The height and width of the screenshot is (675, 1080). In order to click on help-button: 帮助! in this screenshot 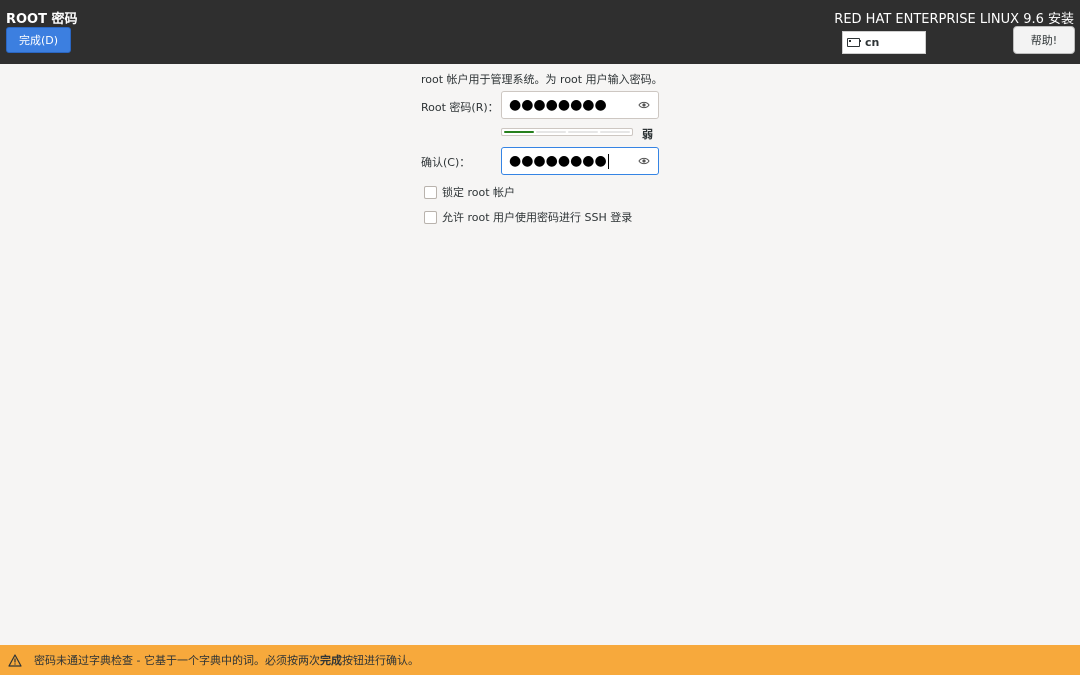, I will do `click(1044, 40)`.